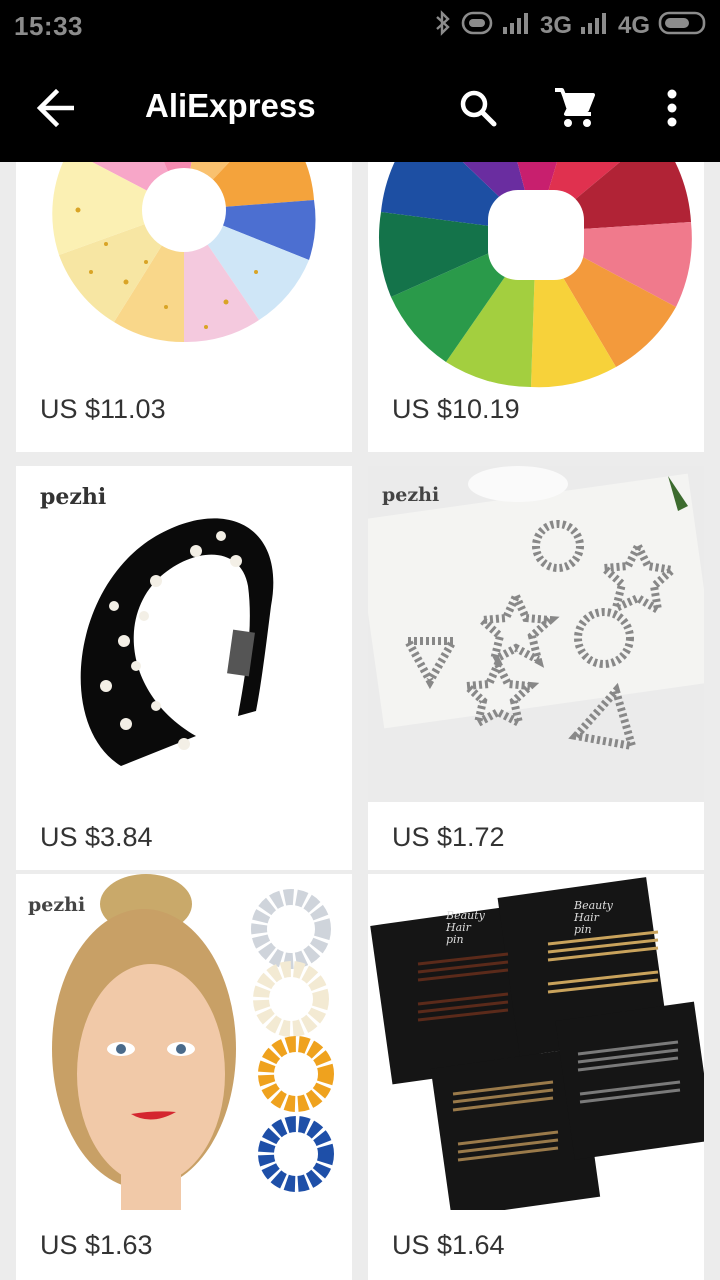 This screenshot has width=720, height=1280. I want to click on brand-mark: pezhi, so click(57, 905).